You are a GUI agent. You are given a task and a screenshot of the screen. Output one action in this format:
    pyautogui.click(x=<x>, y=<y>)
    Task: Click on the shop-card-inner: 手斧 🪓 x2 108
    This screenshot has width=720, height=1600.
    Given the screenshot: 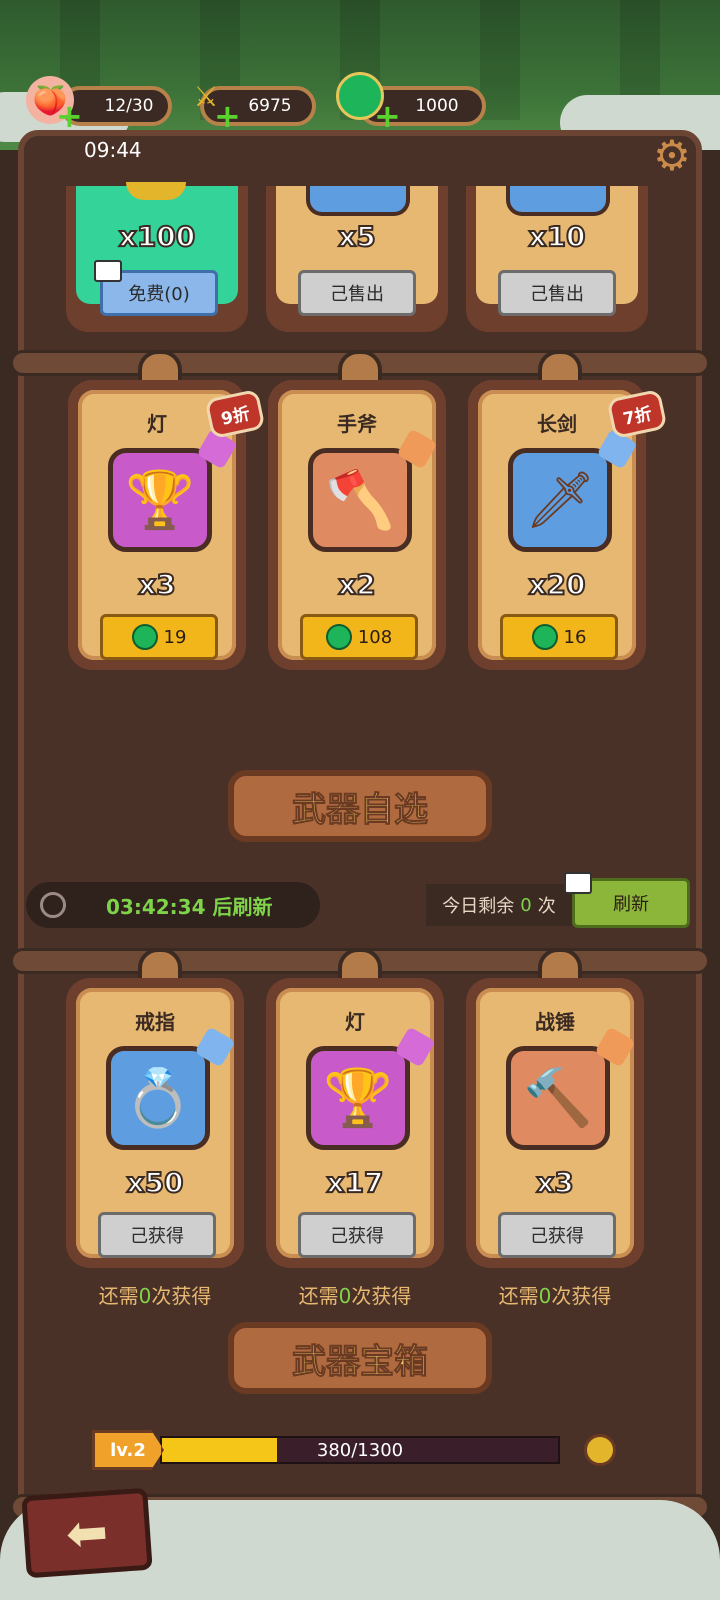 What is the action you would take?
    pyautogui.click(x=358, y=525)
    